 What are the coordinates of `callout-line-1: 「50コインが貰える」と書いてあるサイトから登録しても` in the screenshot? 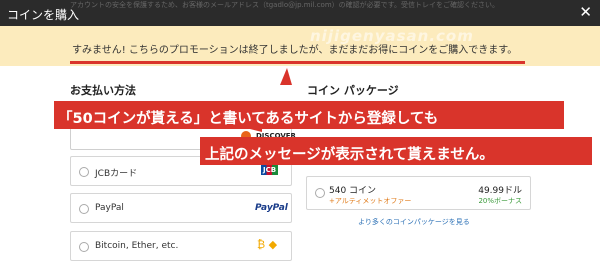 It's located at (248, 119).